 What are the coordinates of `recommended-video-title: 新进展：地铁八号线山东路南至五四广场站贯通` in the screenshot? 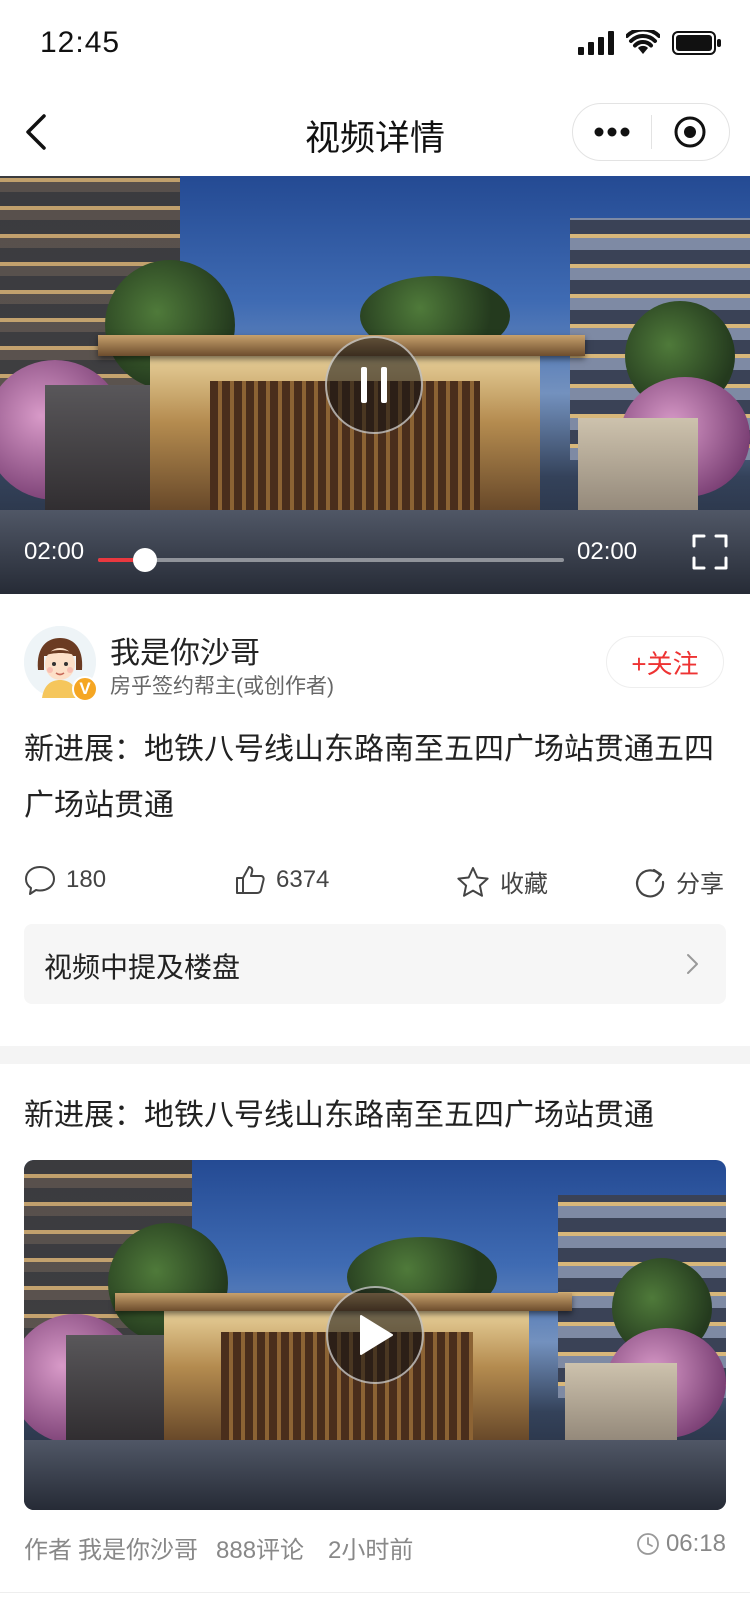 It's located at (375, 1112).